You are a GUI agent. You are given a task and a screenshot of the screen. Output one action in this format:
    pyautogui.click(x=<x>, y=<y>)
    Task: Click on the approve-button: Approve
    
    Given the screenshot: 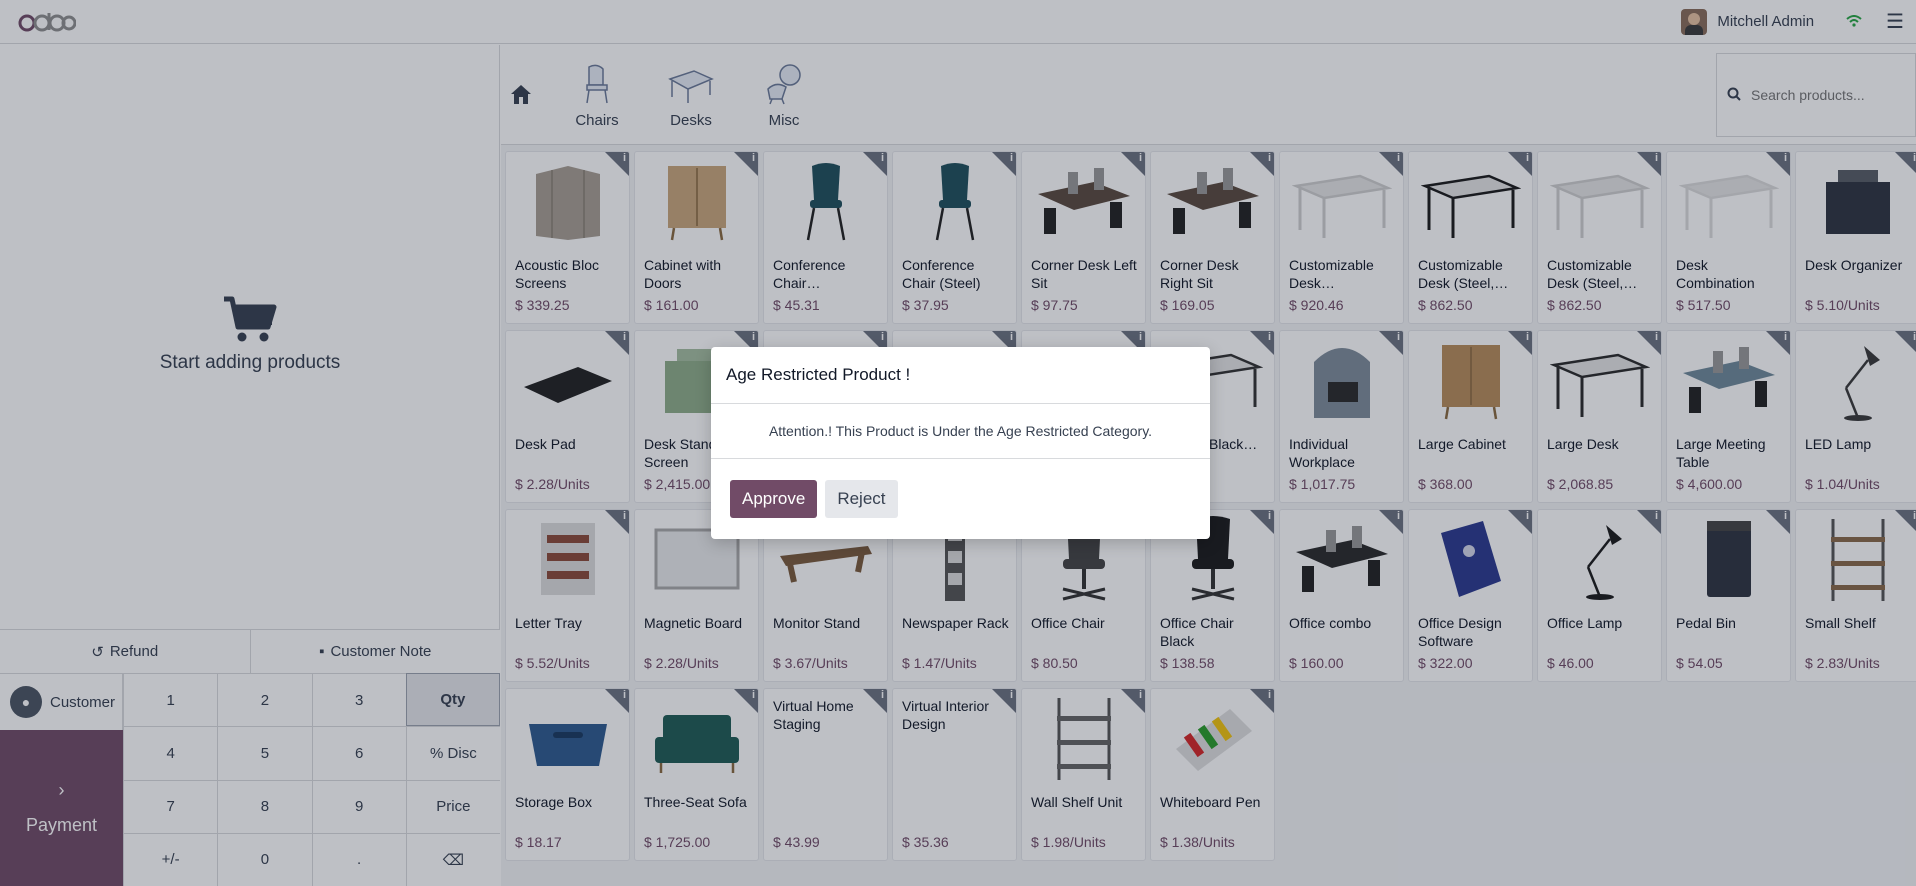 What is the action you would take?
    pyautogui.click(x=774, y=499)
    